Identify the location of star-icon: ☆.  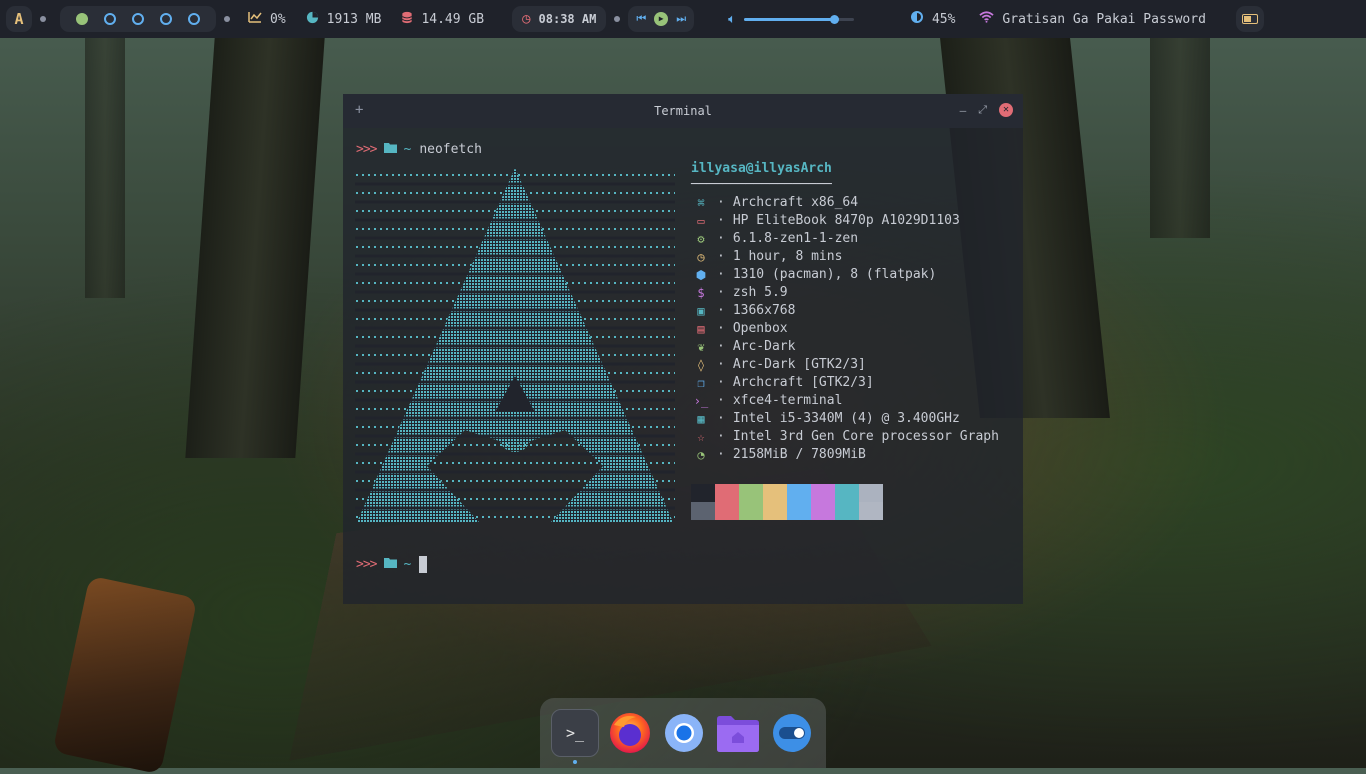
(701, 437).